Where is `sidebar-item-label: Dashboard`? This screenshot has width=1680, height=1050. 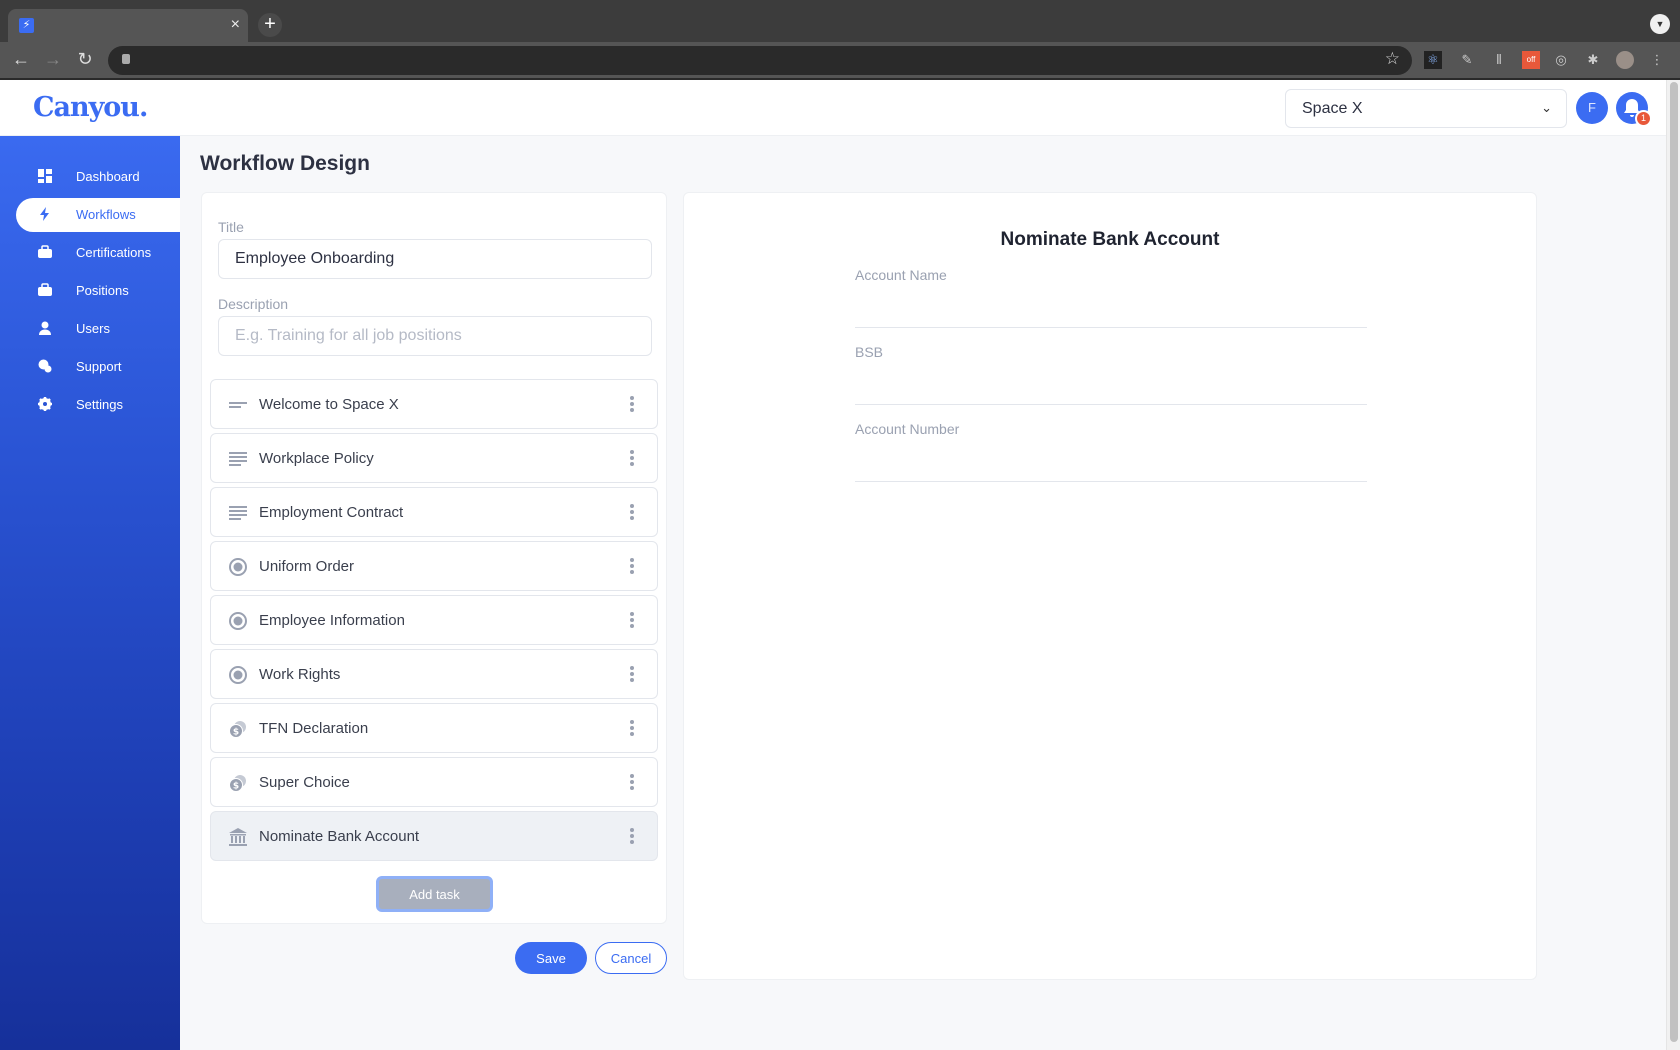
sidebar-item-label: Dashboard is located at coordinates (108, 176).